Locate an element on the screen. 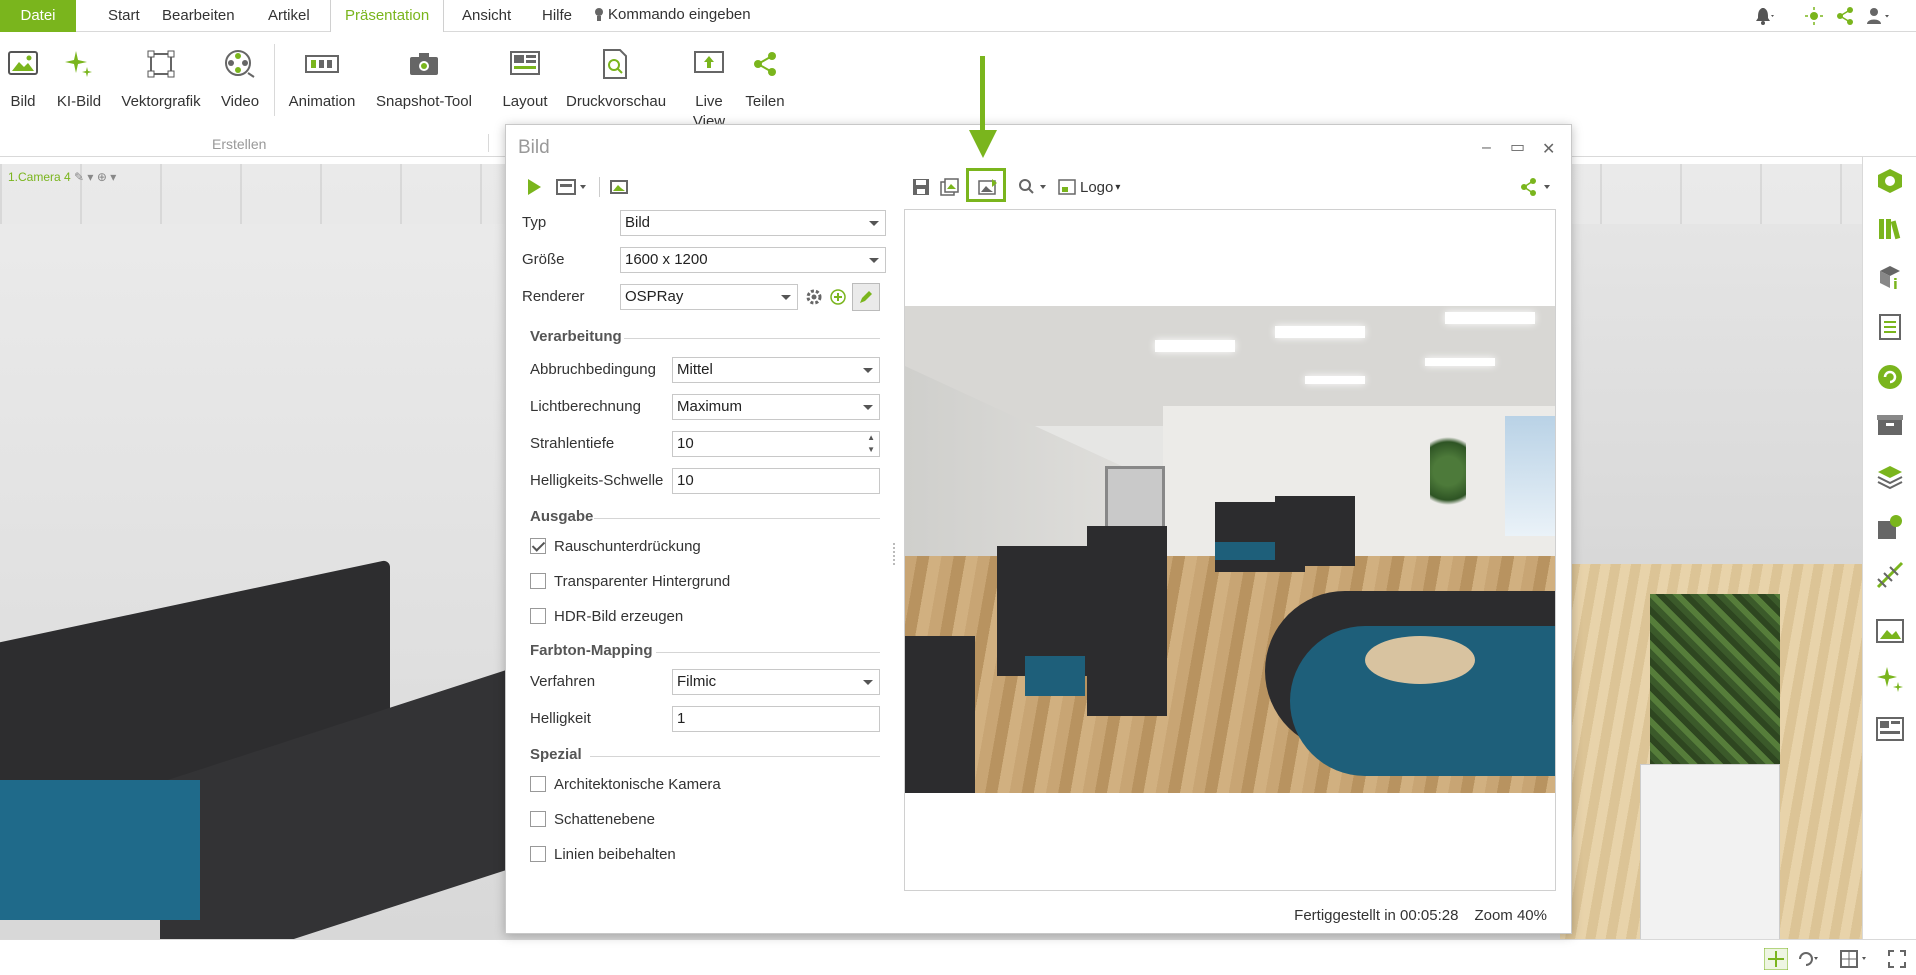 Image resolution: width=1916 pixels, height=975 pixels. play-render-icon is located at coordinates (534, 187).